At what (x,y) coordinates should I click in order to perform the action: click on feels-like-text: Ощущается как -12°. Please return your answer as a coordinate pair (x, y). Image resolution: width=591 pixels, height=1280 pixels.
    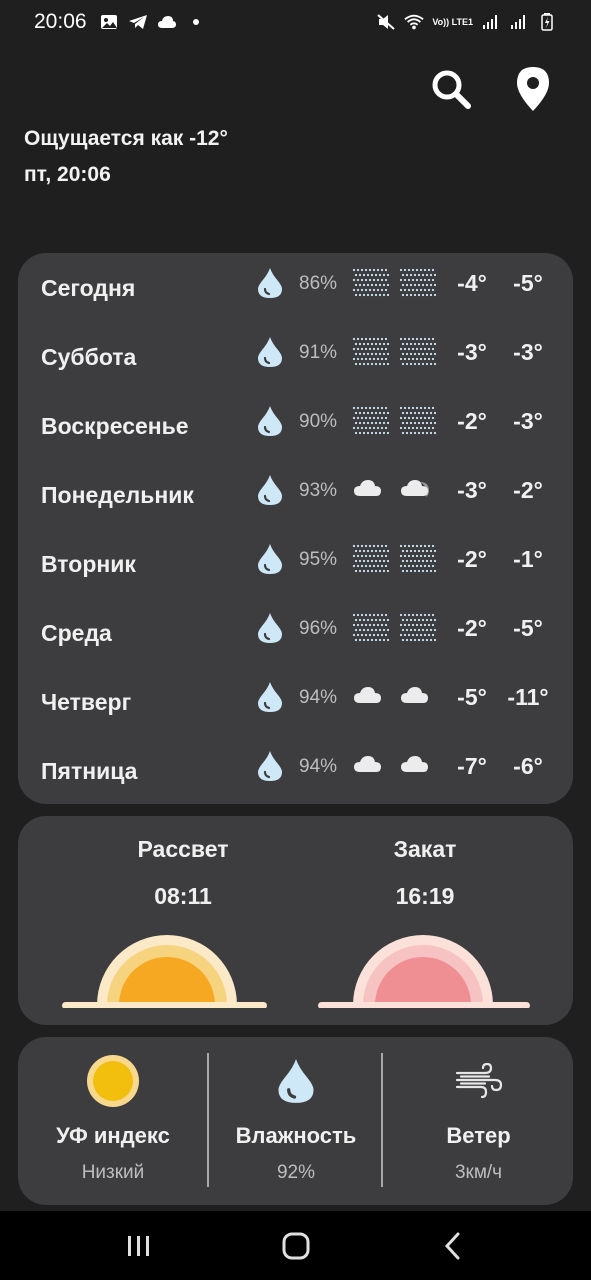
    Looking at the image, I should click on (126, 138).